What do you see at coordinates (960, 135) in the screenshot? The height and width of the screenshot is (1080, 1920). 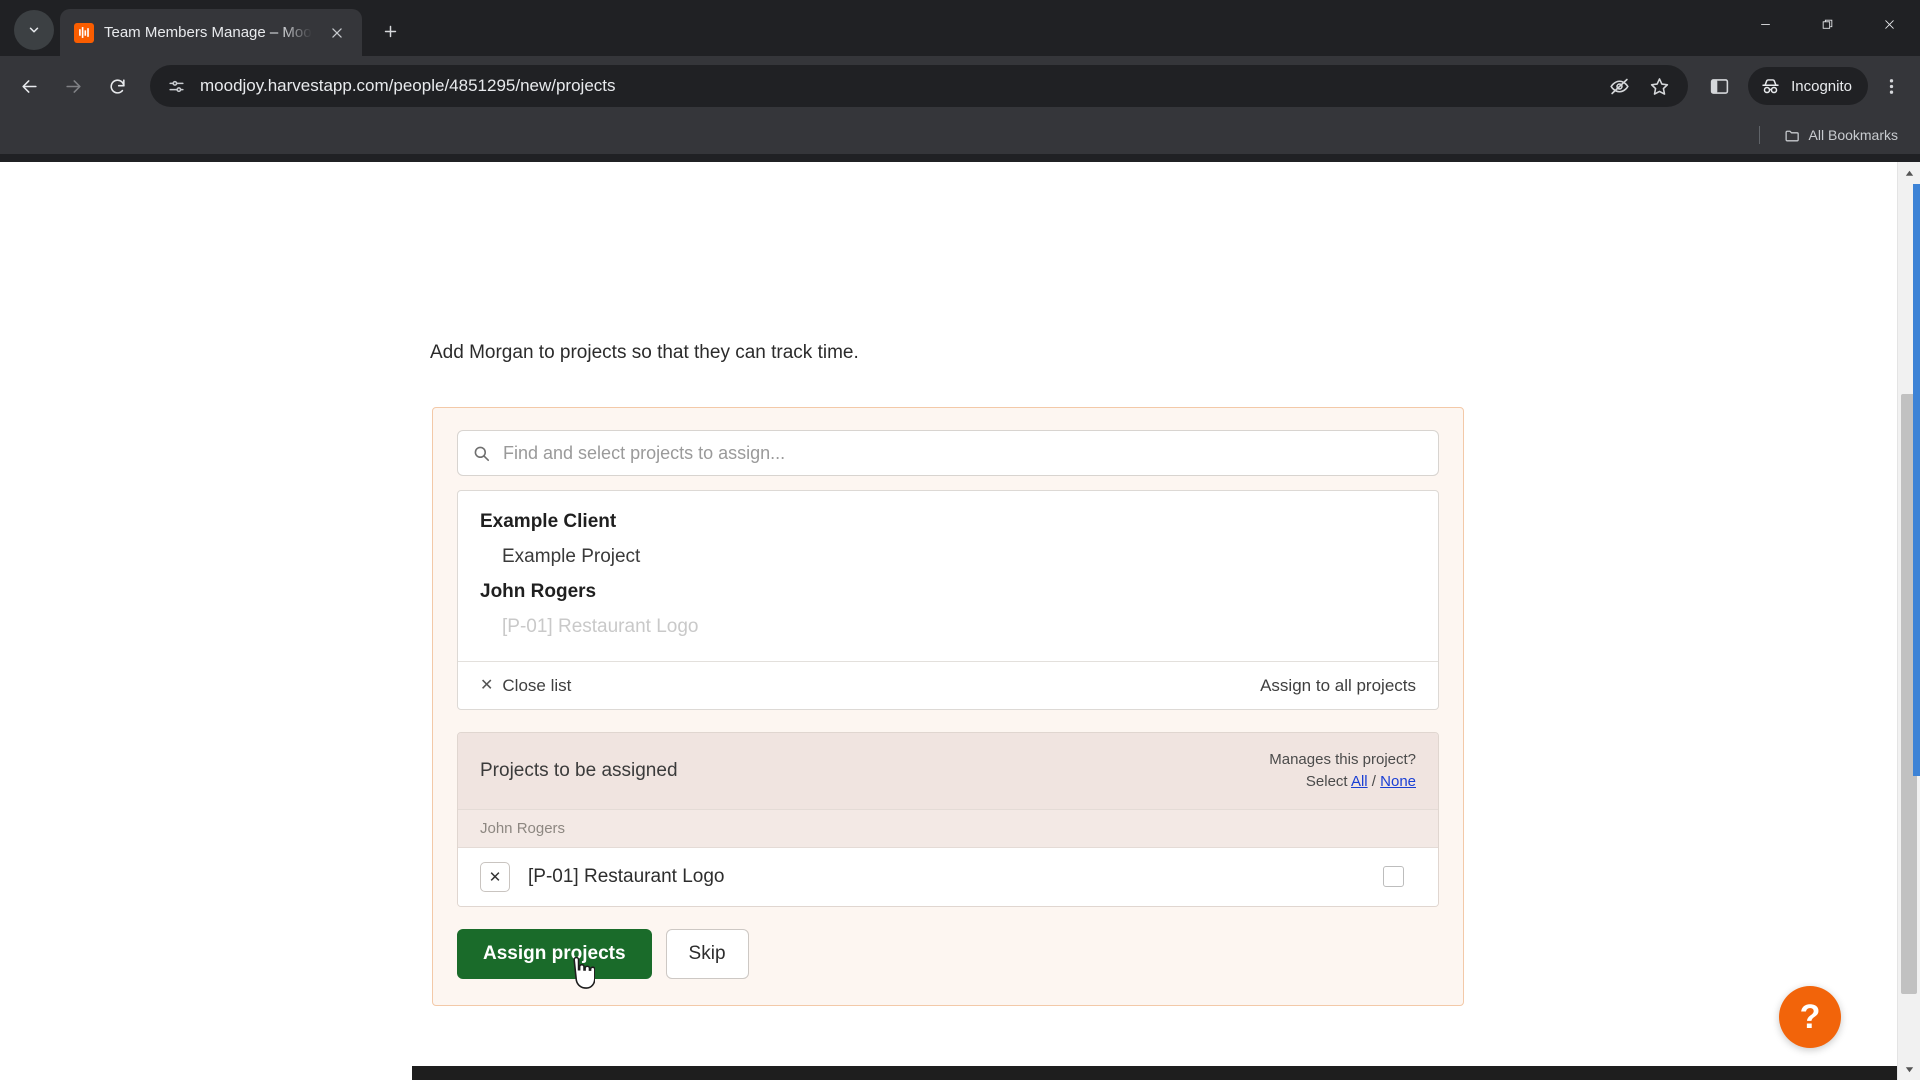 I see `bookmarks-bar: All Bookmarks` at bounding box center [960, 135].